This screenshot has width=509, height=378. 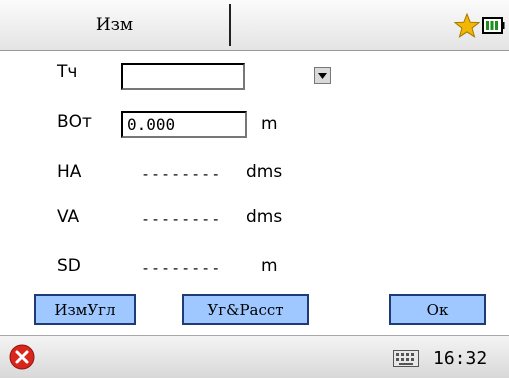 What do you see at coordinates (22, 357) in the screenshot?
I see `close-icon` at bounding box center [22, 357].